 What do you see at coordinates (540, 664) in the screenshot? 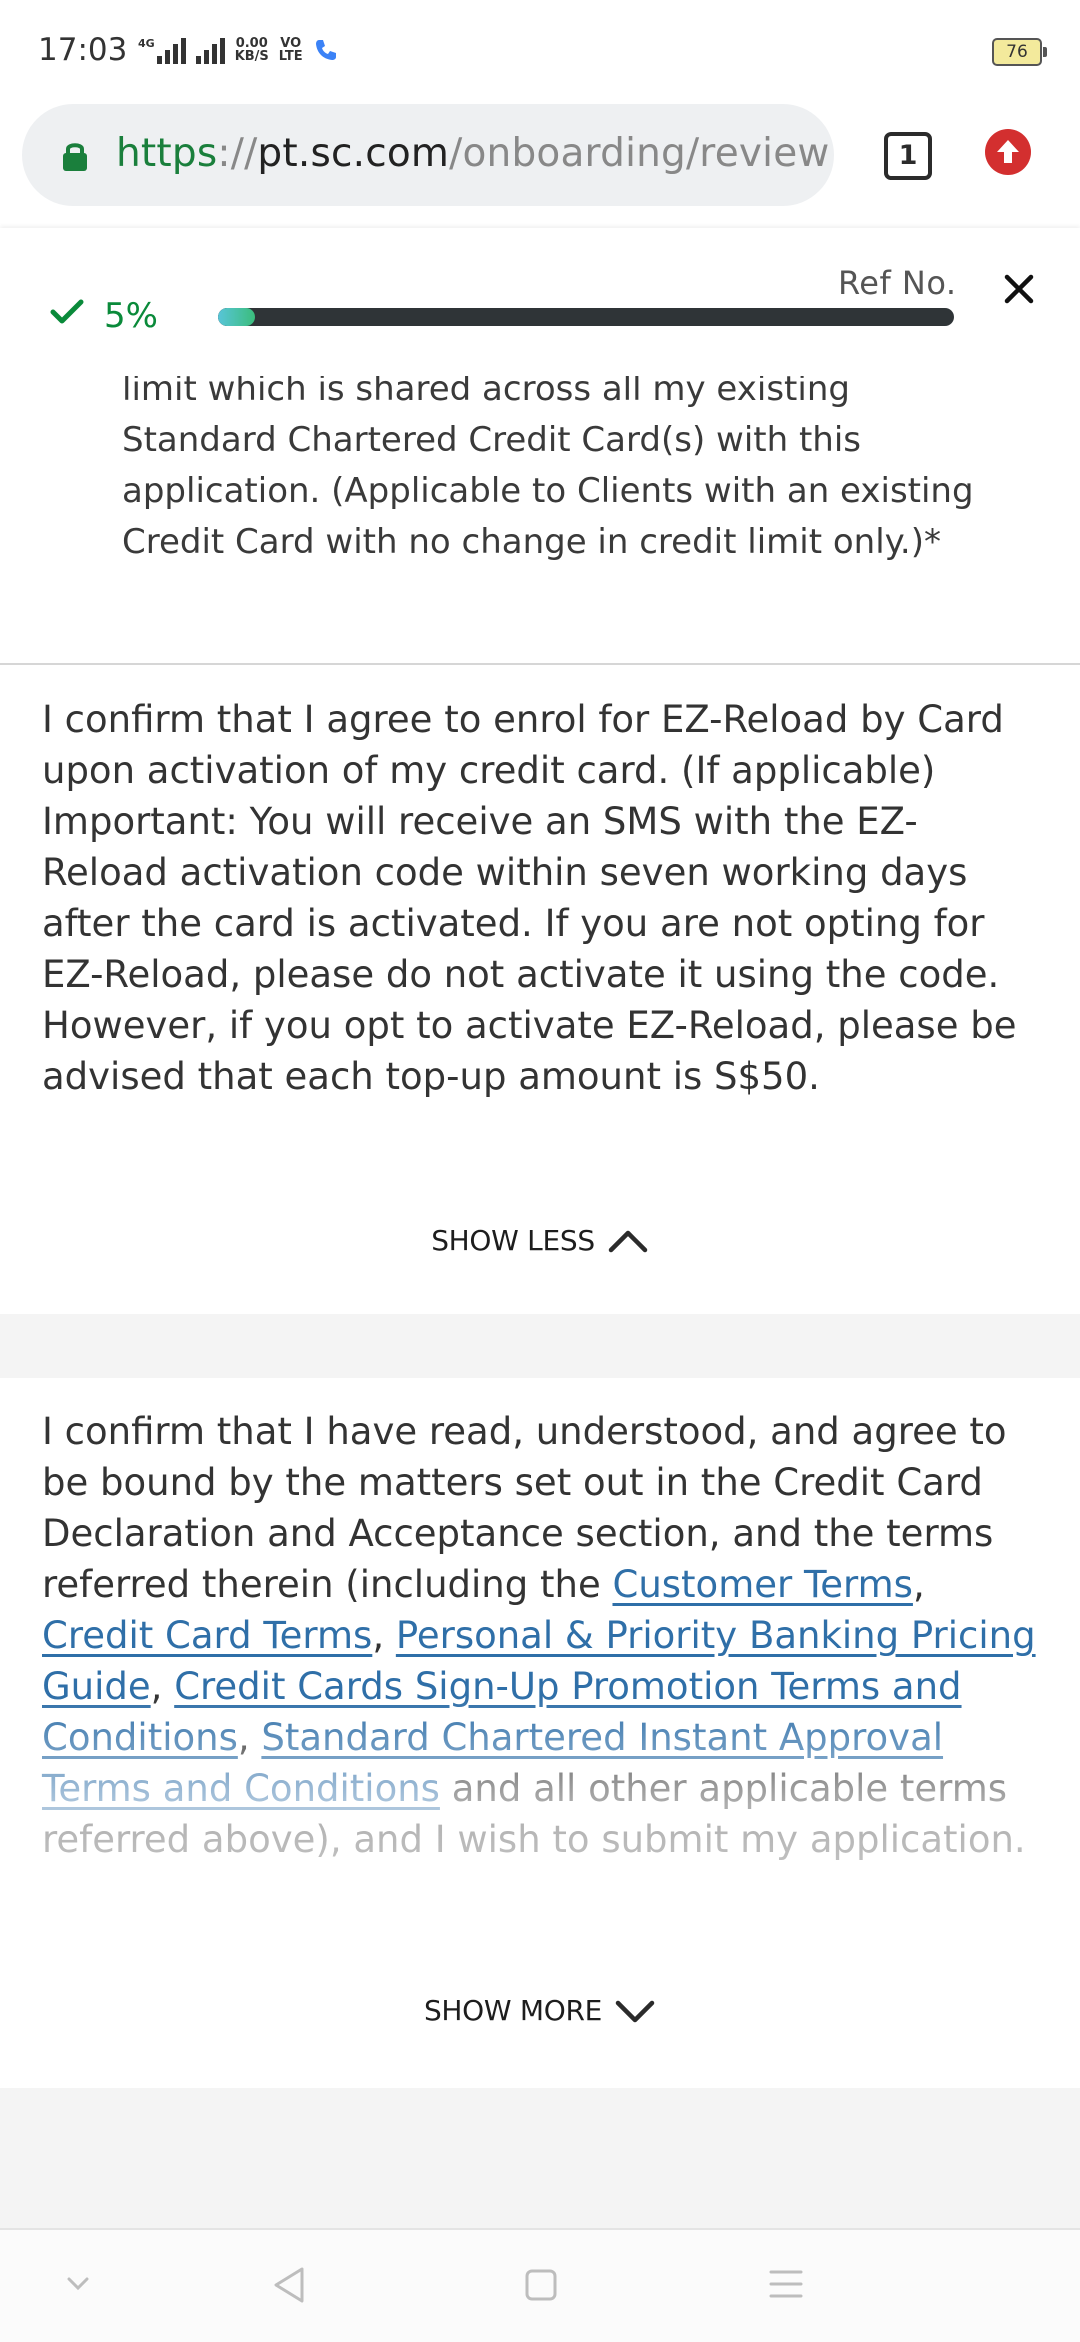
I see `divider` at bounding box center [540, 664].